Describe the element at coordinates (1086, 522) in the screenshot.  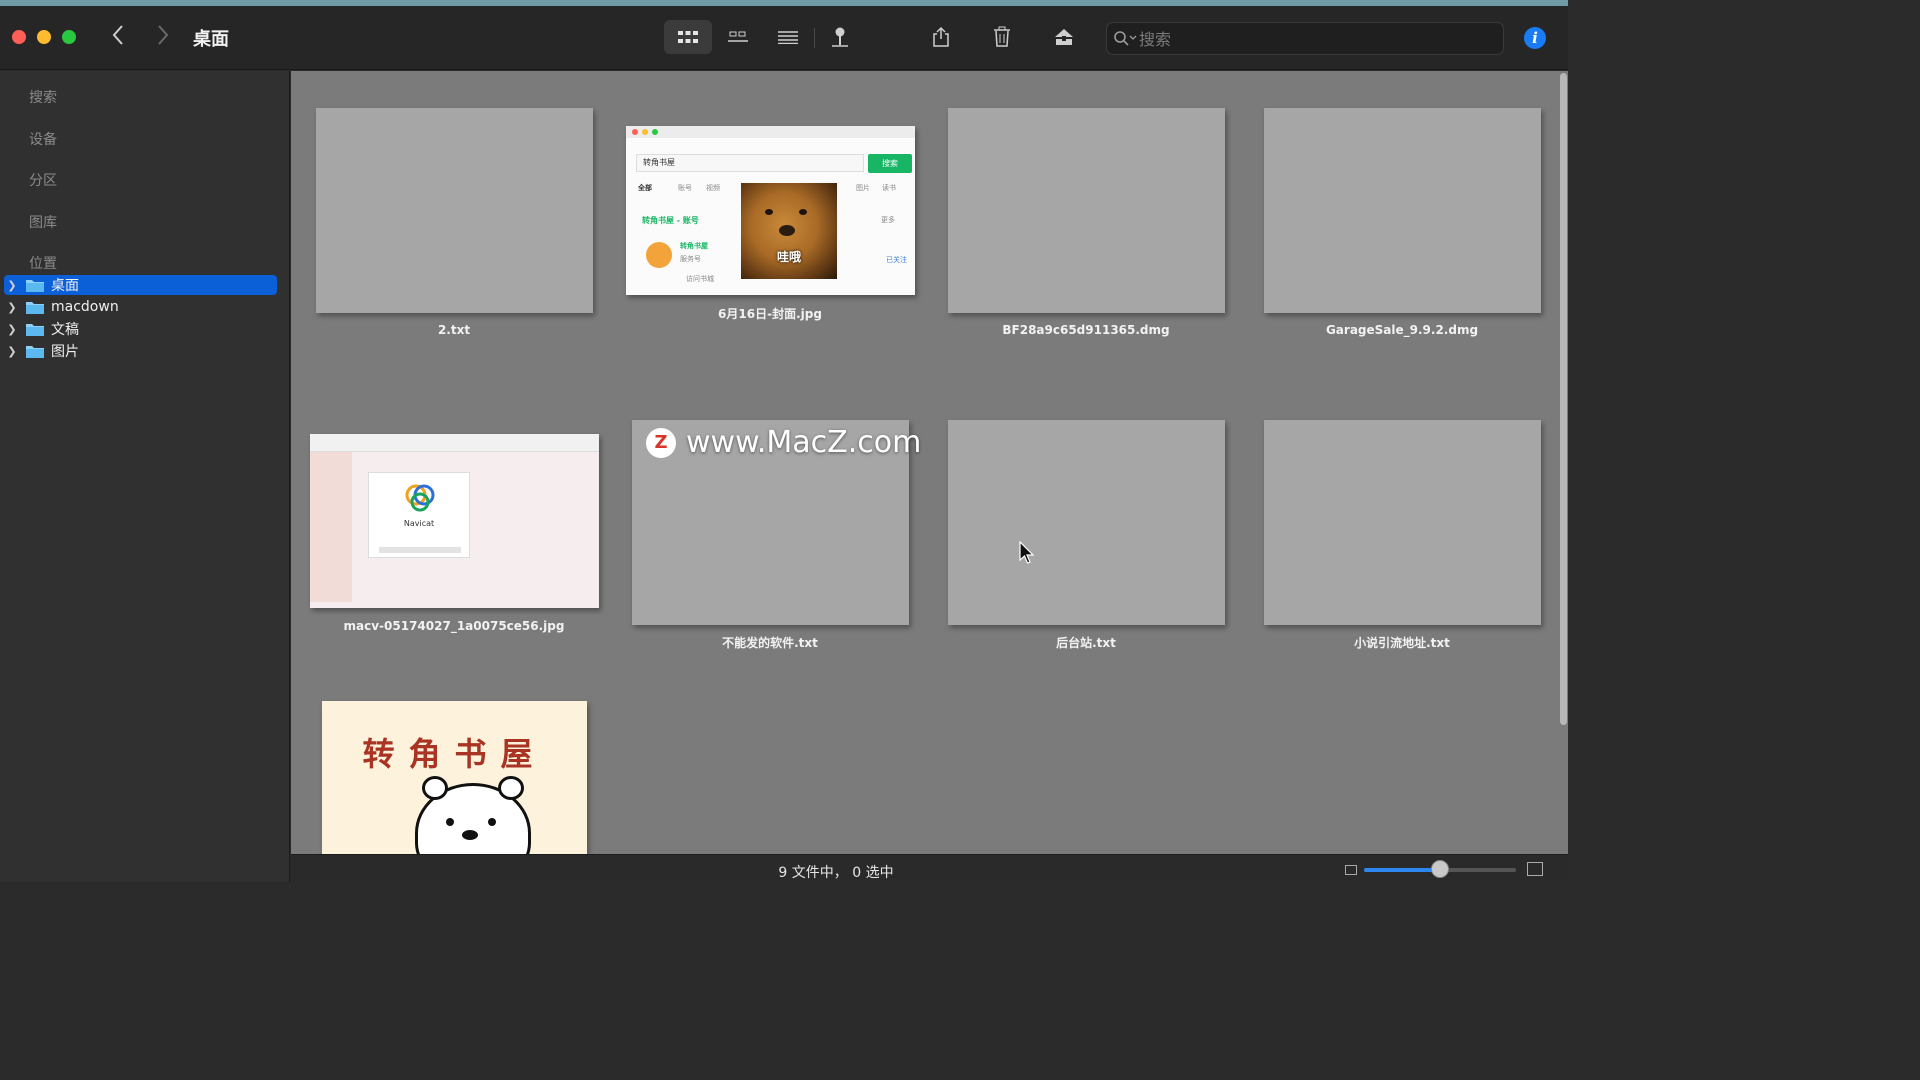
I see `file-thumbnail-backend-txt` at that location.